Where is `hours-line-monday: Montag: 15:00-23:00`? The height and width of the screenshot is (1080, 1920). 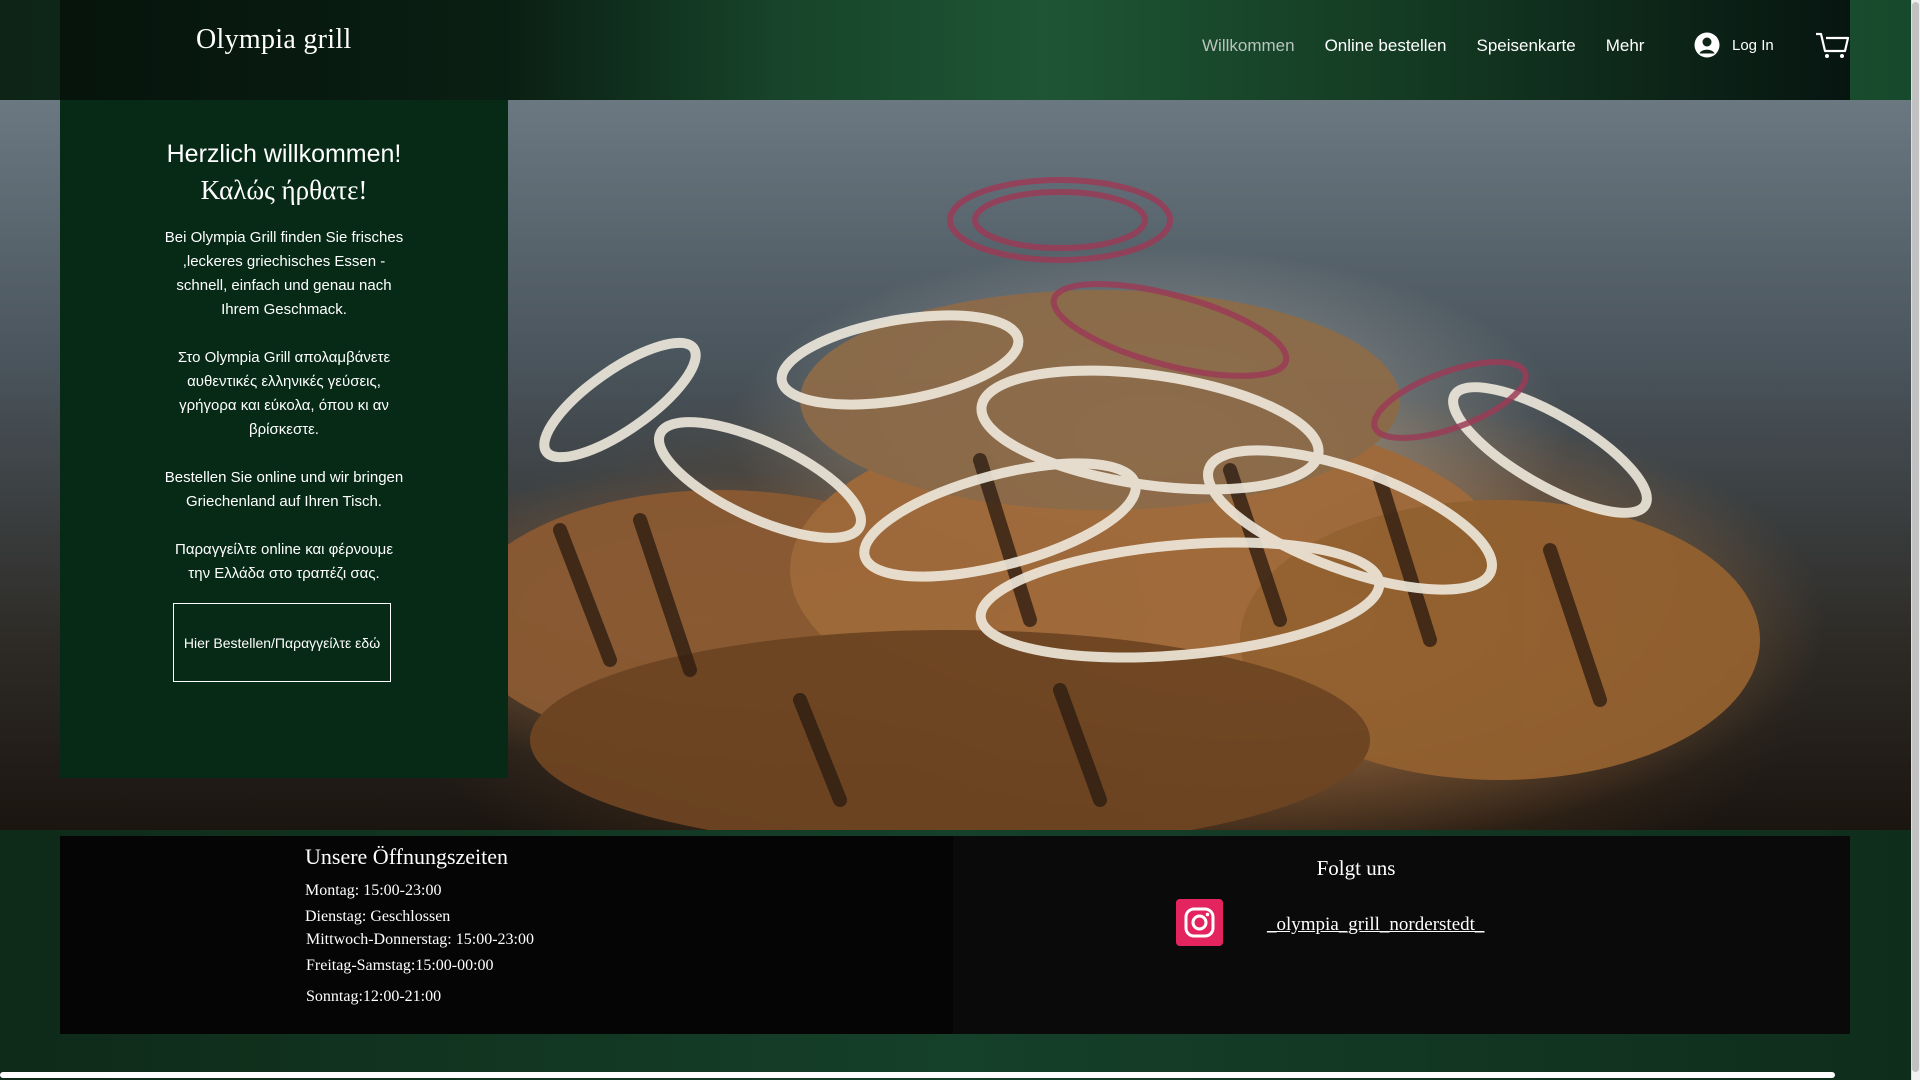
hours-line-monday: Montag: 15:00-23:00 is located at coordinates (373, 890).